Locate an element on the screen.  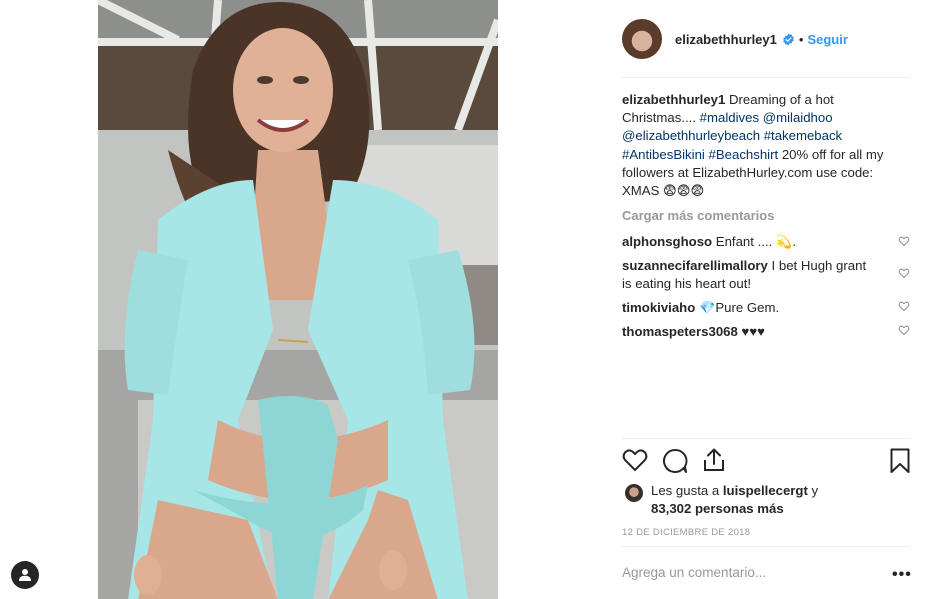
load-more-comments: Cargar más comentarios is located at coordinates (698, 215).